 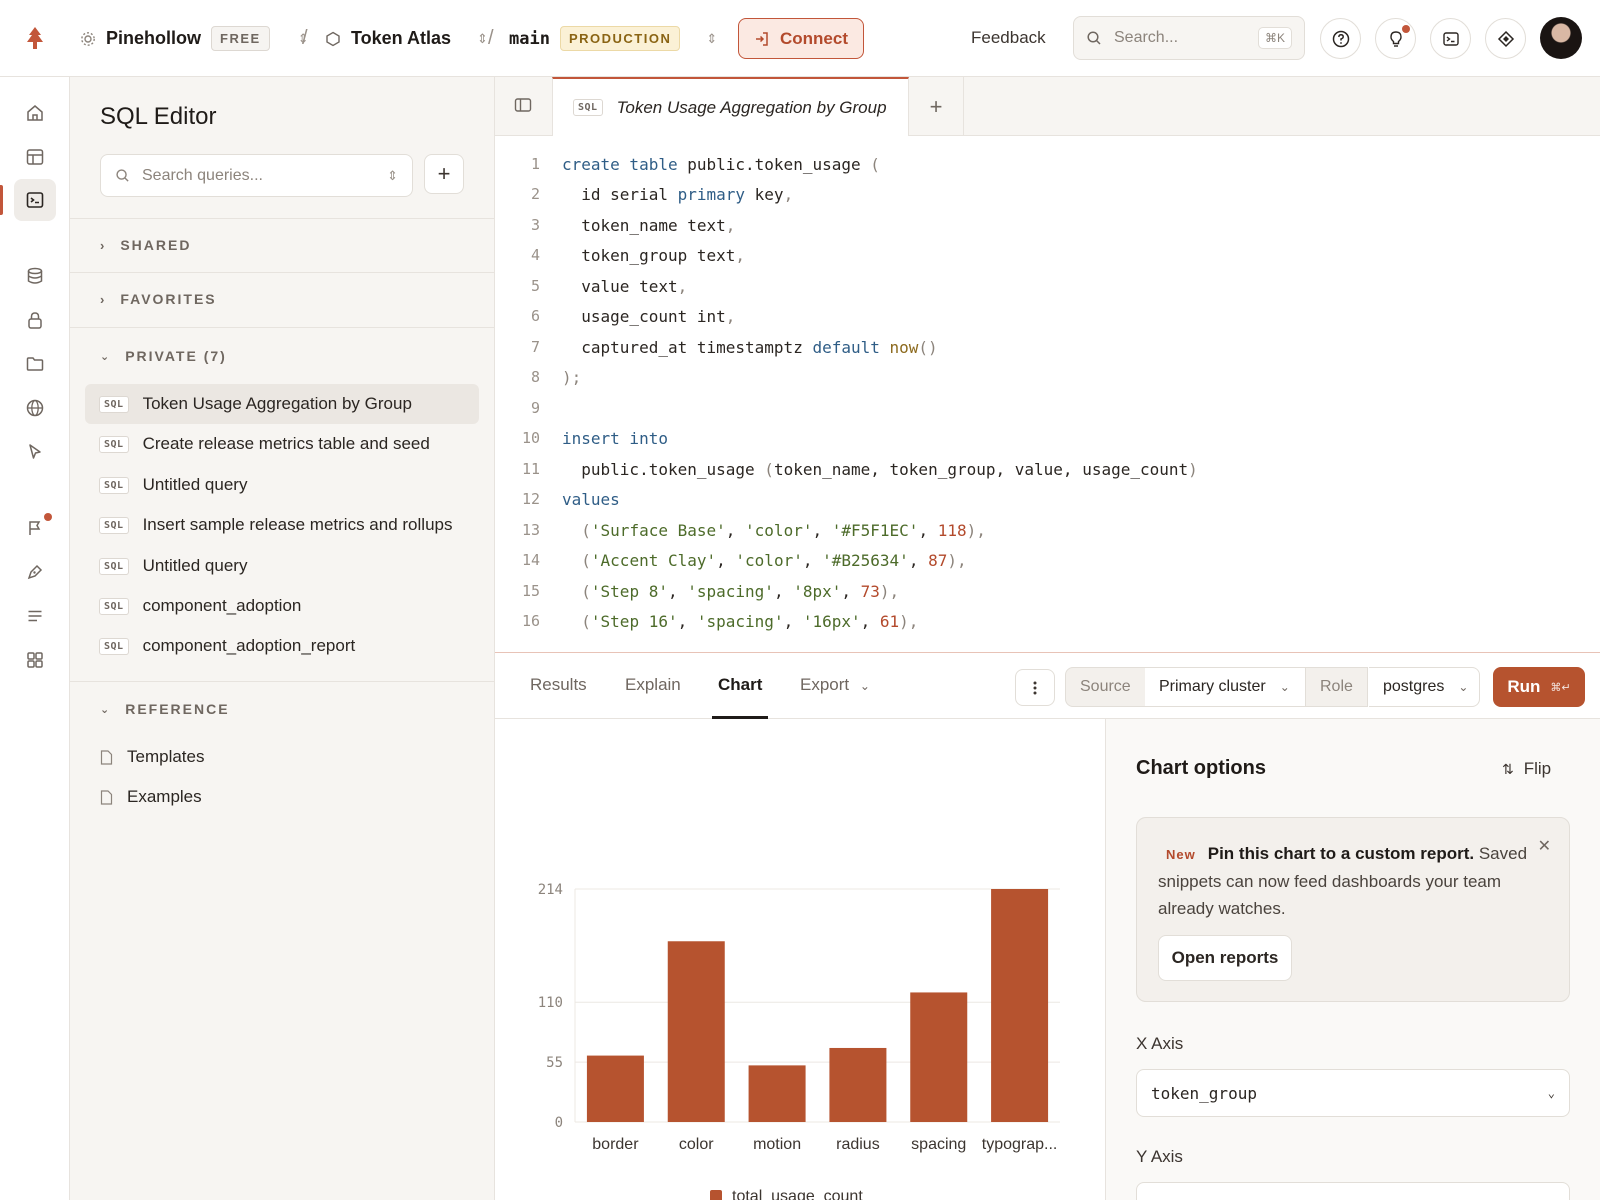 I want to click on y-tick-label: 55, so click(x=554, y=1063).